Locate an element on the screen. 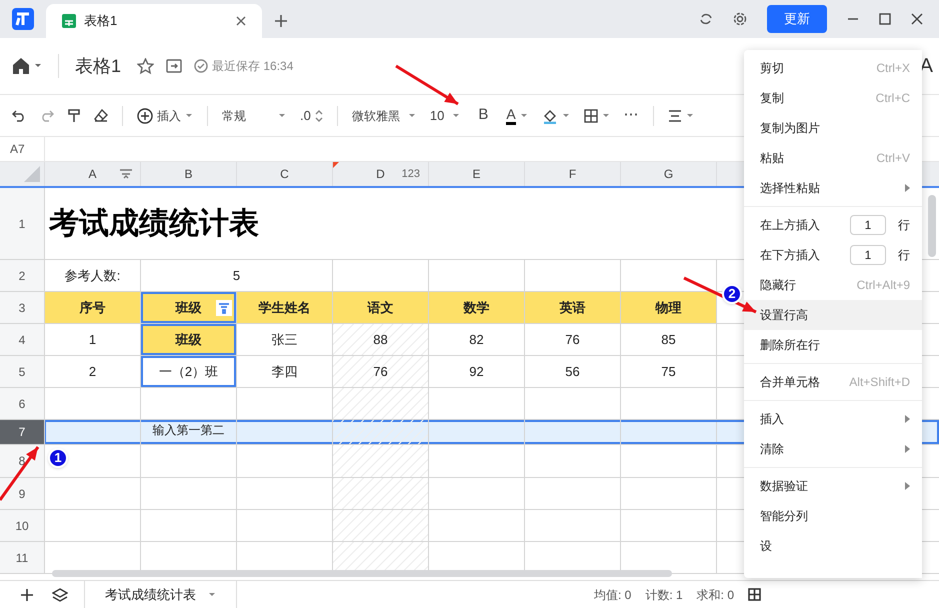  layers-icon is located at coordinates (60, 595).